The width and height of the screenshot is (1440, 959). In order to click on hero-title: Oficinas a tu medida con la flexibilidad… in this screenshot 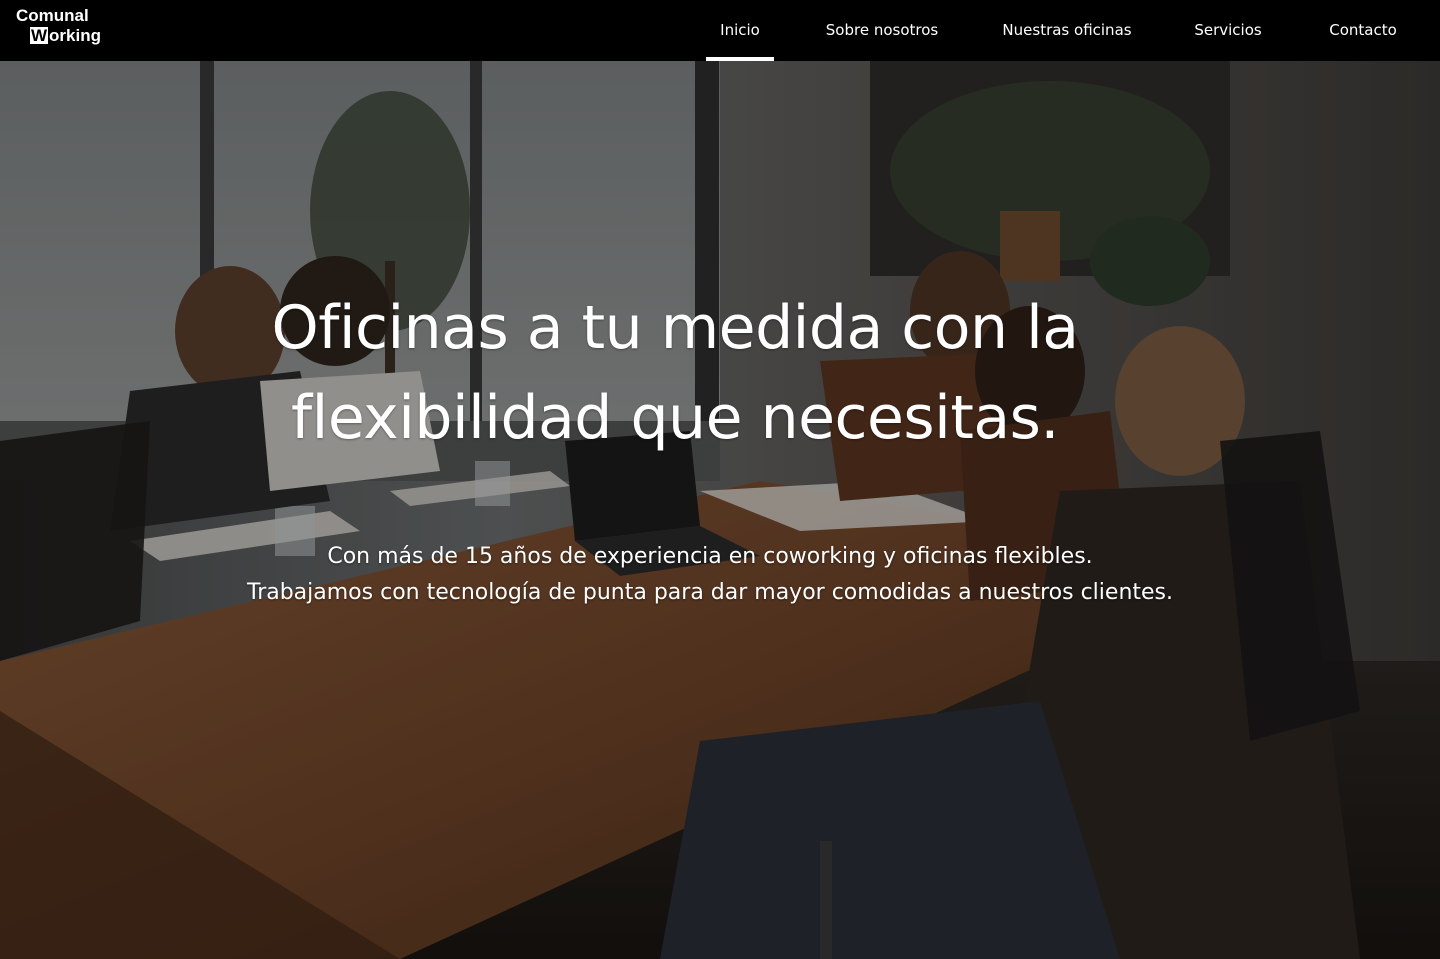, I will do `click(675, 373)`.